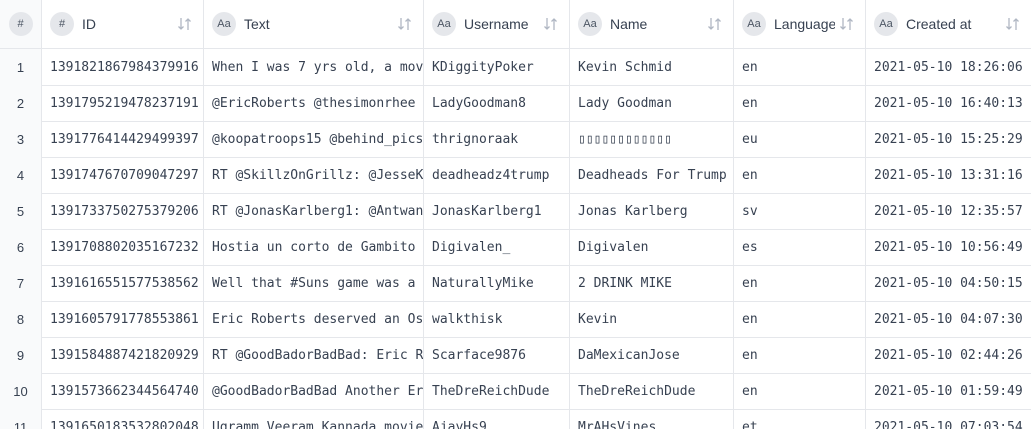 The width and height of the screenshot is (1031, 429). I want to click on cell-username: AjayHs9, so click(497, 419).